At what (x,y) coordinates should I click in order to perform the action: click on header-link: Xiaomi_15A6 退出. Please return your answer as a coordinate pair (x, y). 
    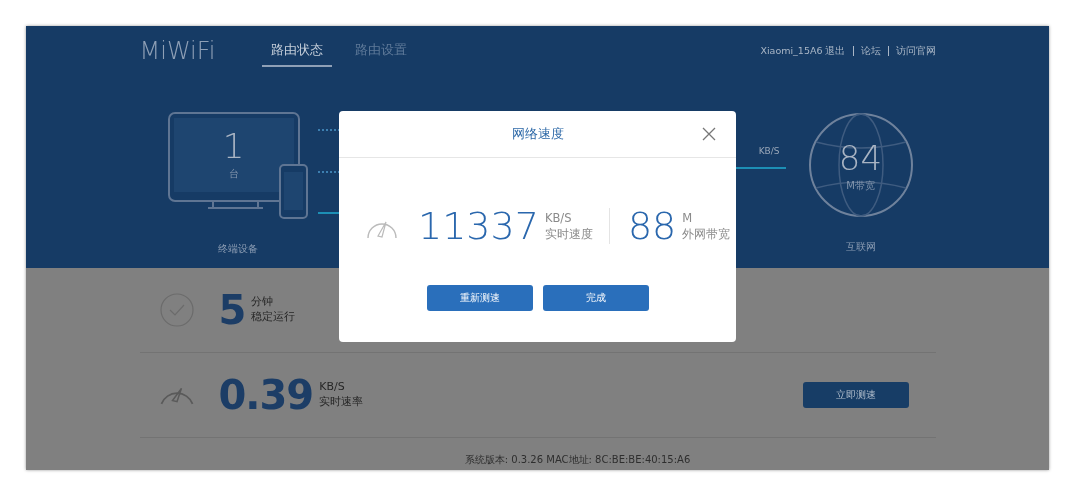
    Looking at the image, I should click on (803, 51).